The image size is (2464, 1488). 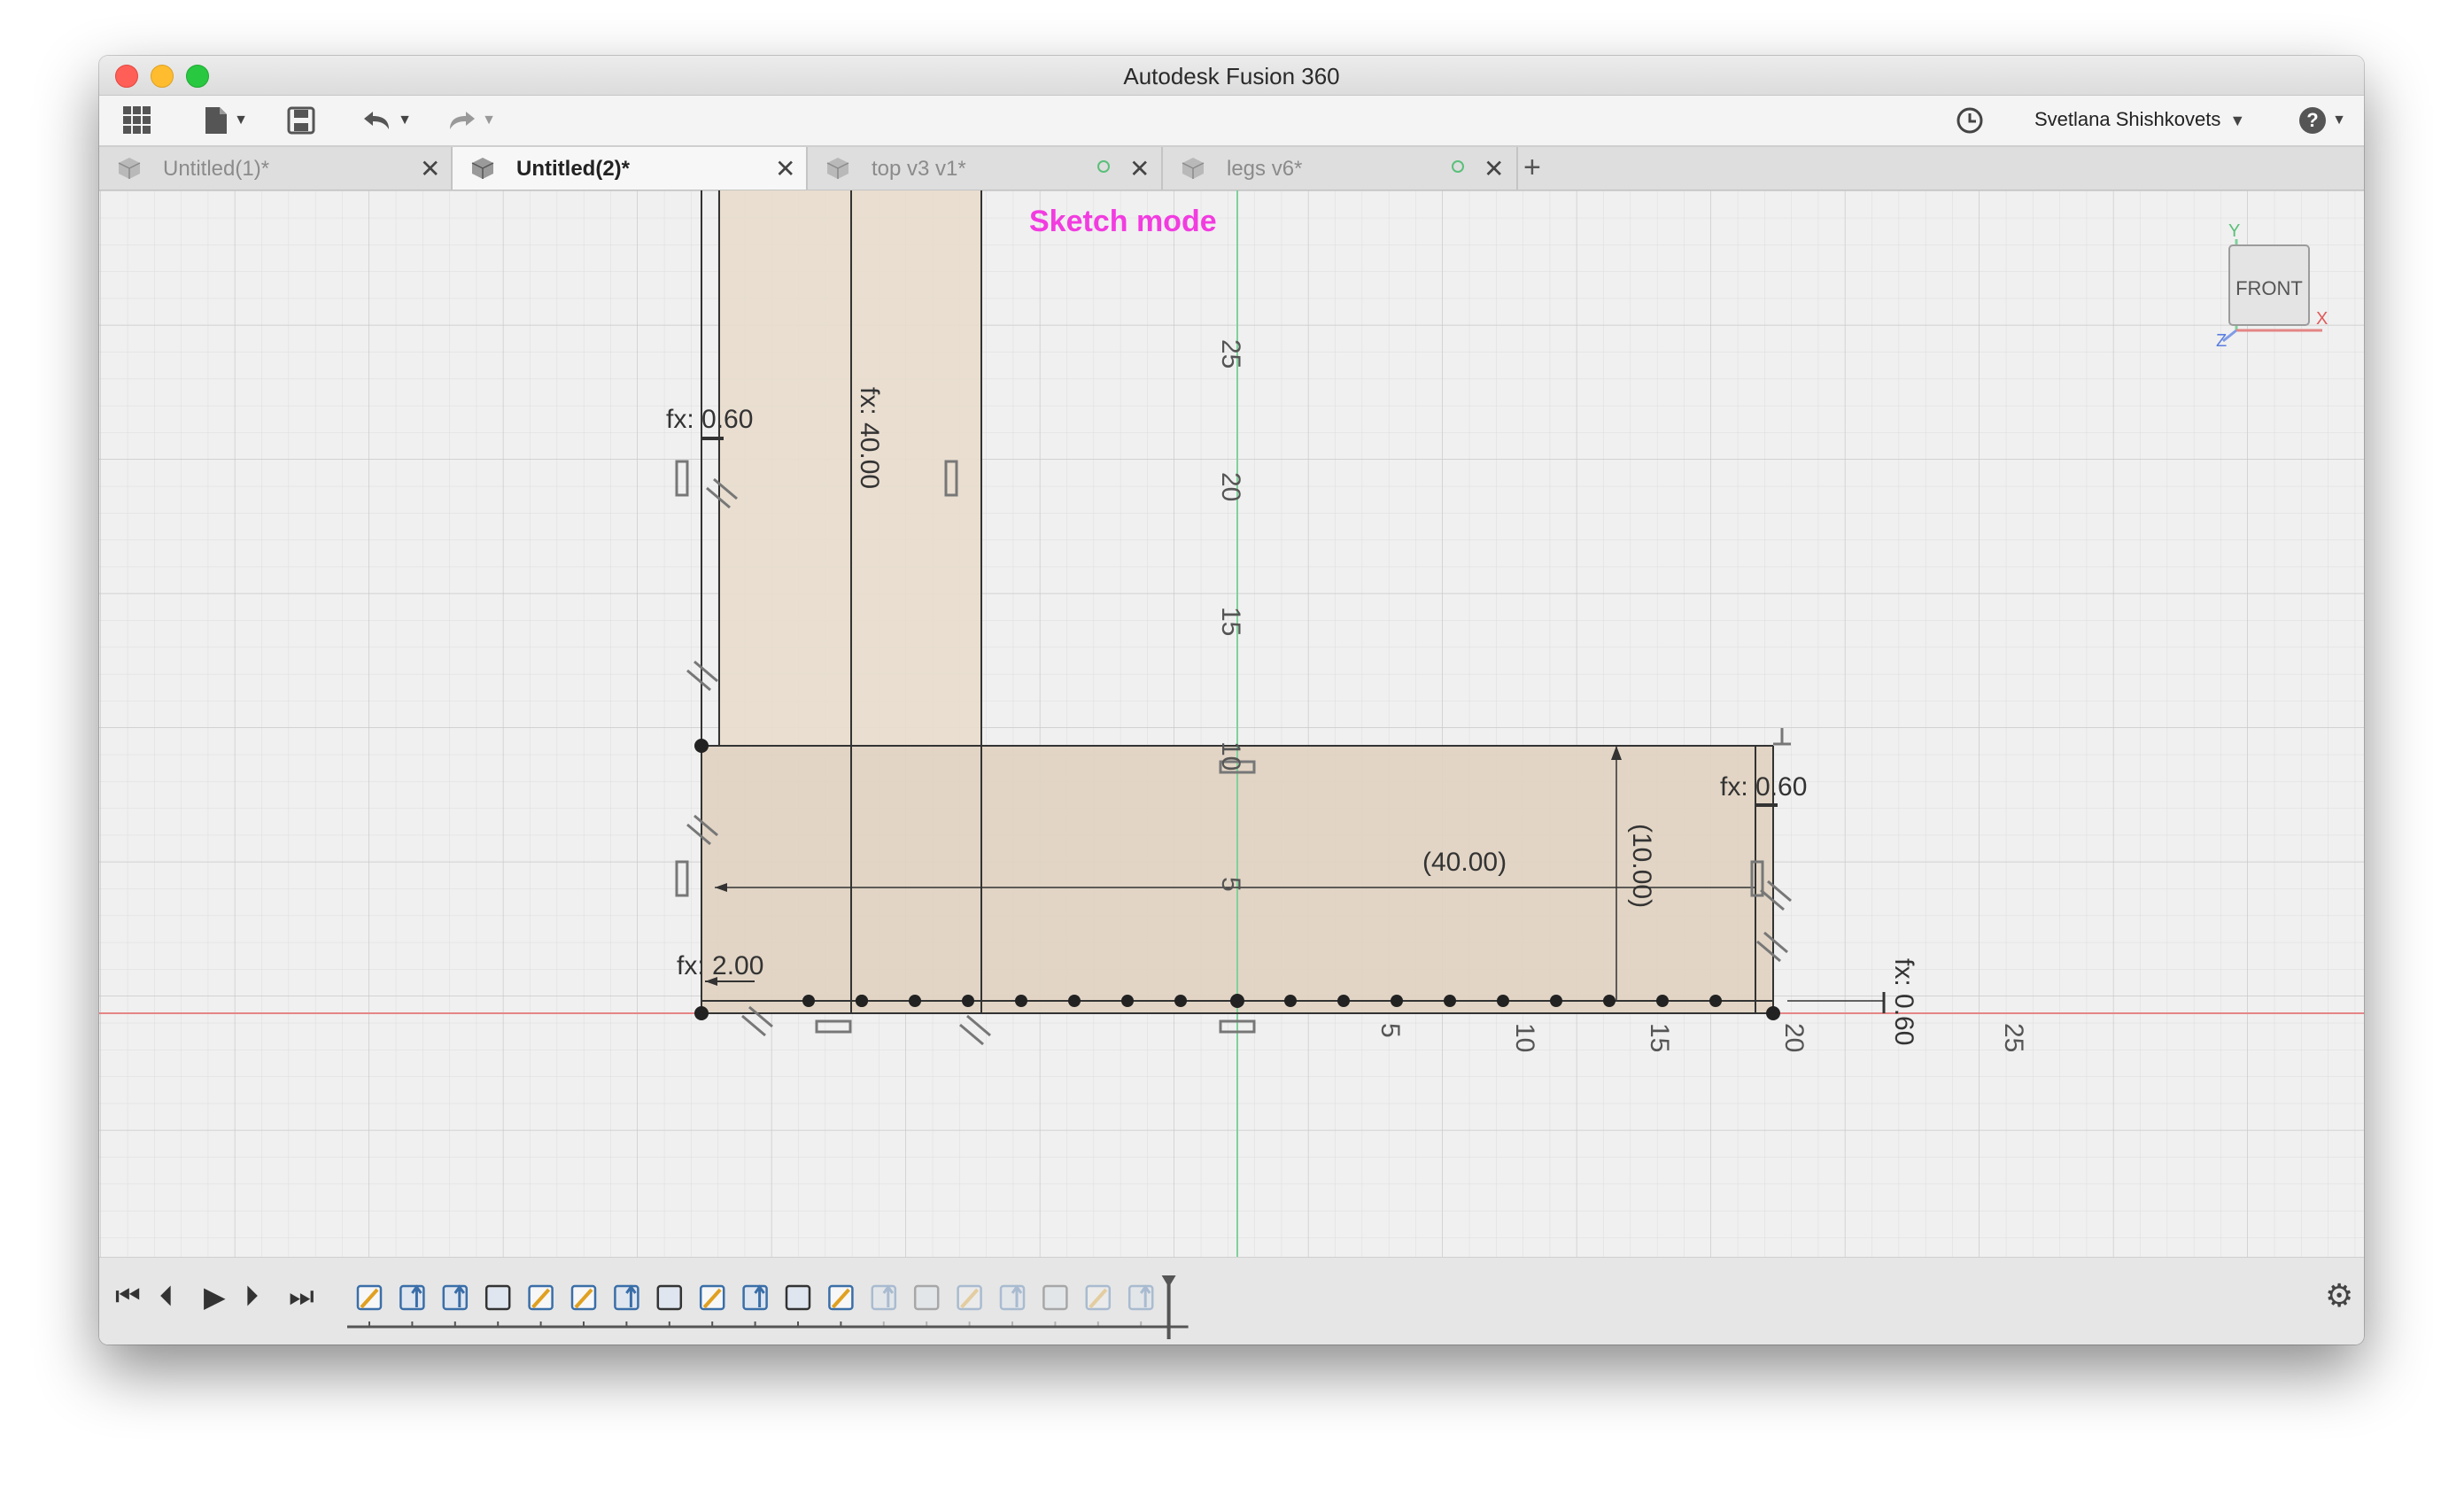 What do you see at coordinates (1464, 862) in the screenshot?
I see `dimension-shelf-length: (40.00)` at bounding box center [1464, 862].